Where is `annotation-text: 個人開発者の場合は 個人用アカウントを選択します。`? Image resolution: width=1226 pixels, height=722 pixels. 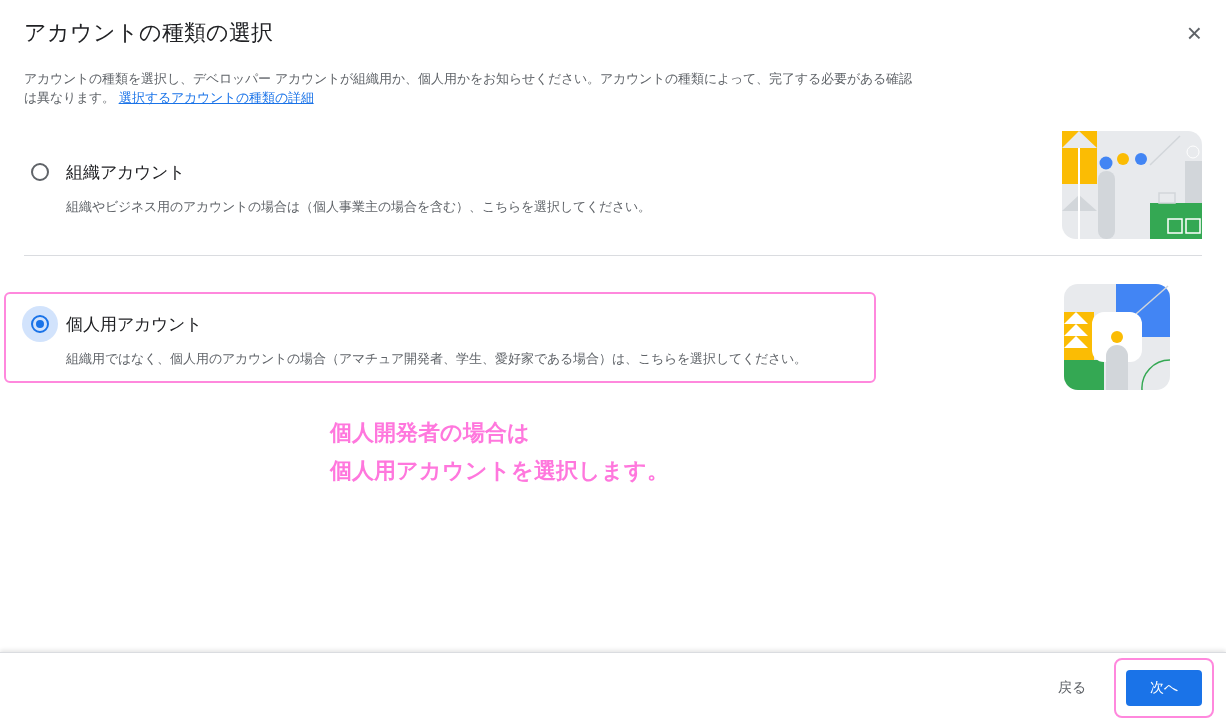
annotation-text: 個人開発者の場合は 個人用アカウントを選択します。 is located at coordinates (500, 452).